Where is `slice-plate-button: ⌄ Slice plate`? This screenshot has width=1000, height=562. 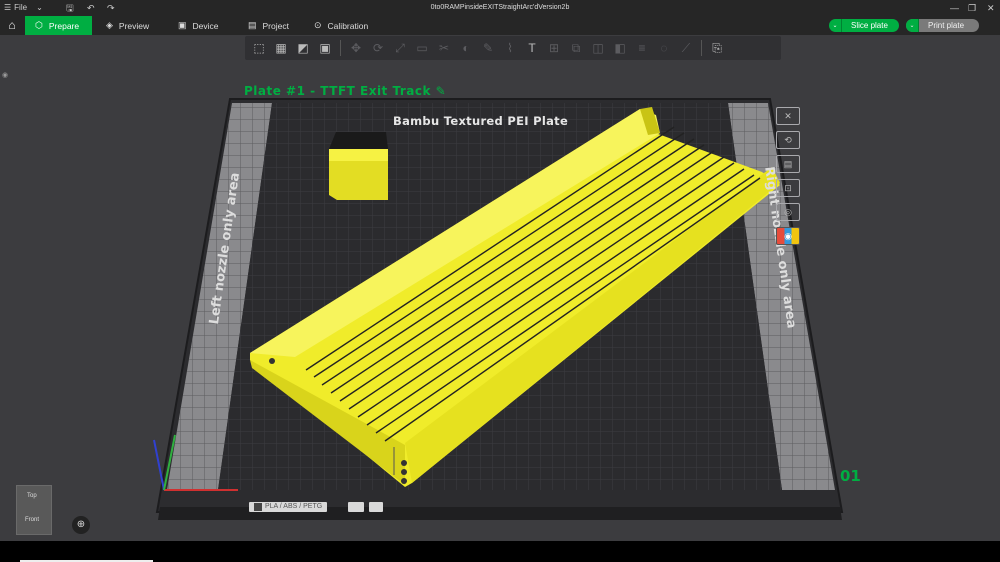
slice-plate-button: ⌄ Slice plate is located at coordinates (864, 25).